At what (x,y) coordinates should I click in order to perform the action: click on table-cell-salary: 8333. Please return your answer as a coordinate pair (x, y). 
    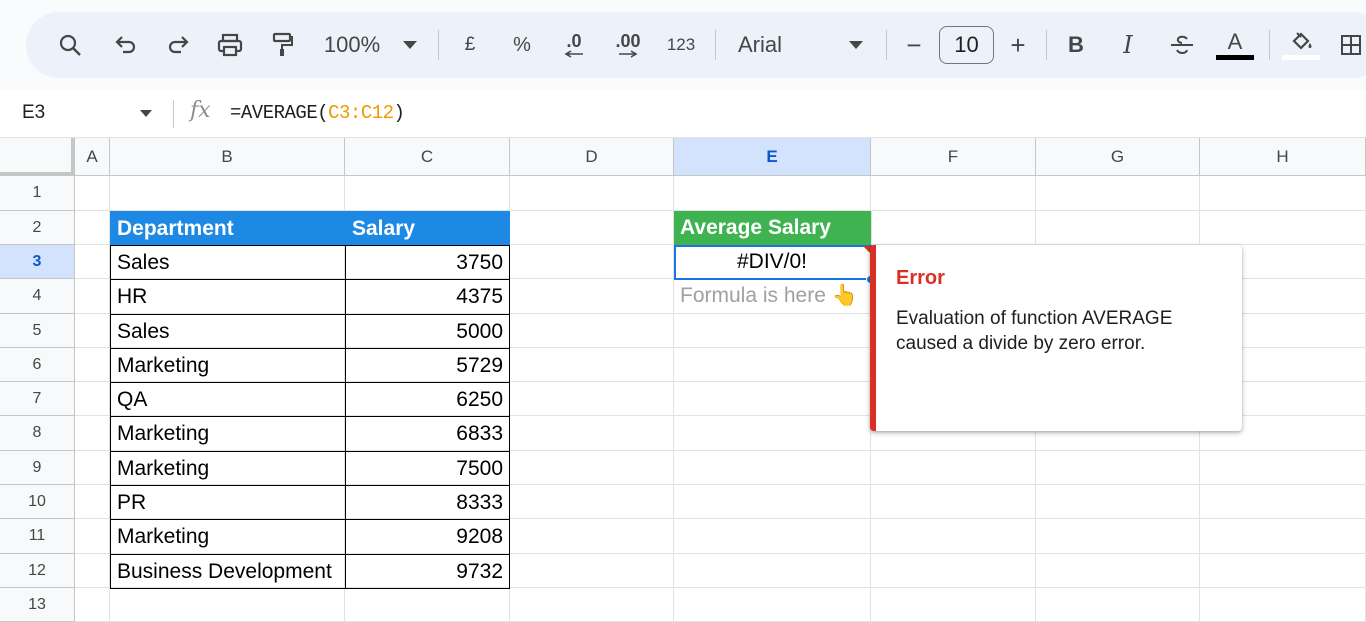
    Looking at the image, I should click on (427, 502).